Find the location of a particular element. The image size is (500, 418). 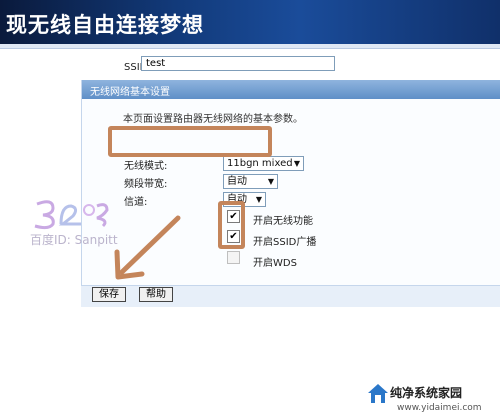

mode-select-value: 11bgn mixed is located at coordinates (260, 163).